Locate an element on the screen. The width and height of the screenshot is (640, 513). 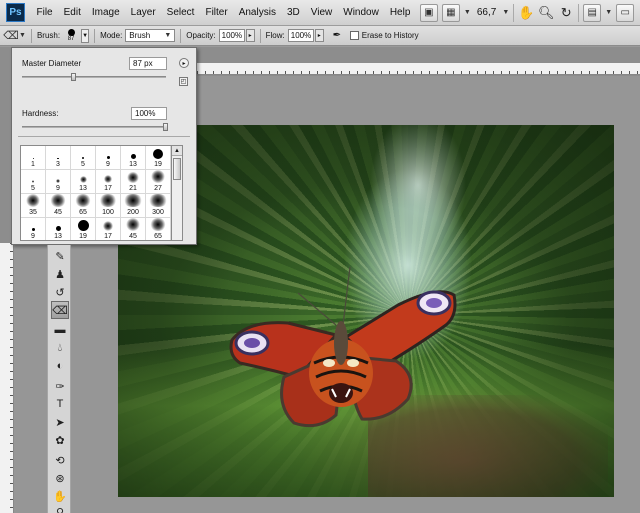
3d-orbit-tool-icon: ⊛ is located at coordinates (60, 478).